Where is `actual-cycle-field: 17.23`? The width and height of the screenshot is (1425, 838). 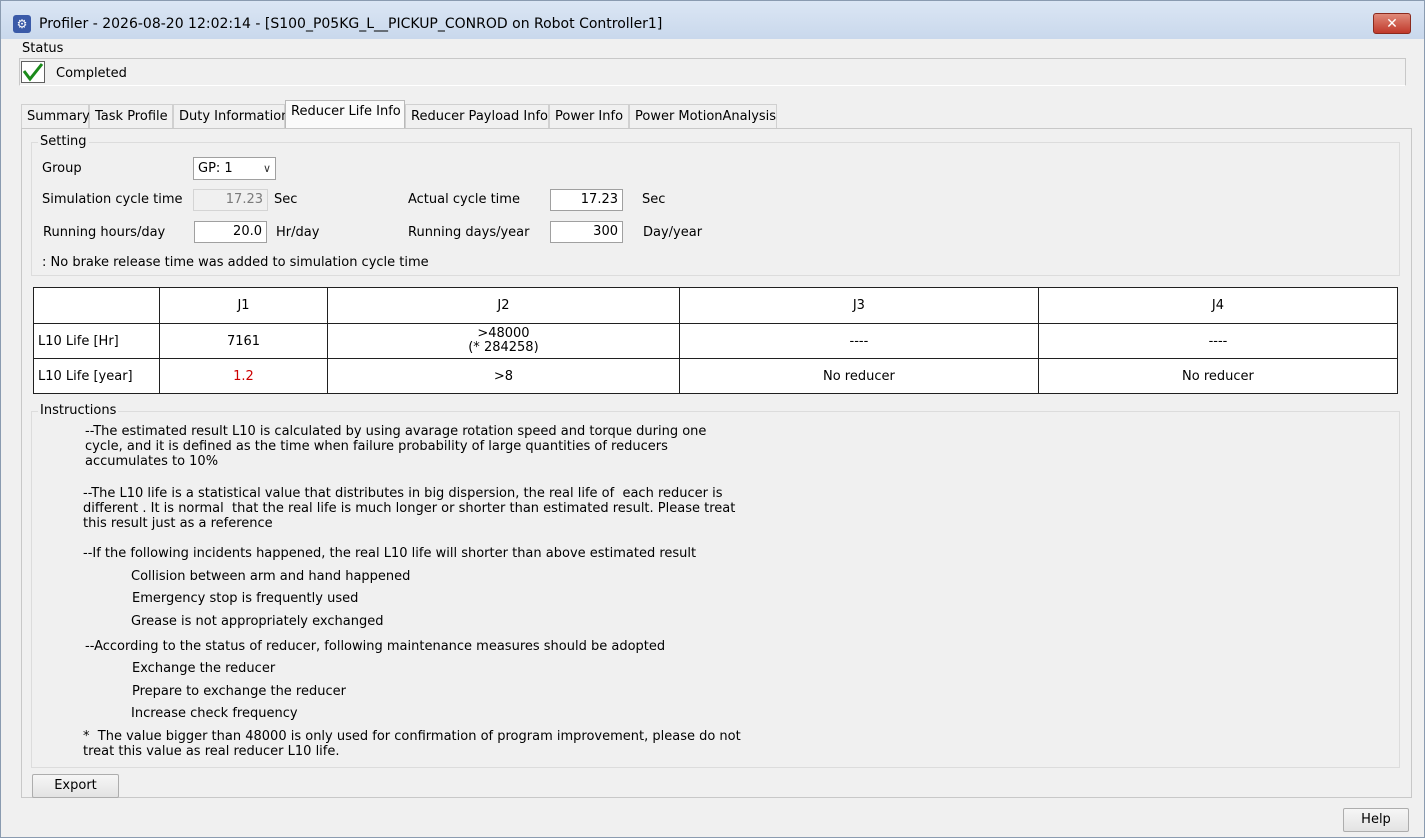 actual-cycle-field: 17.23 is located at coordinates (586, 200).